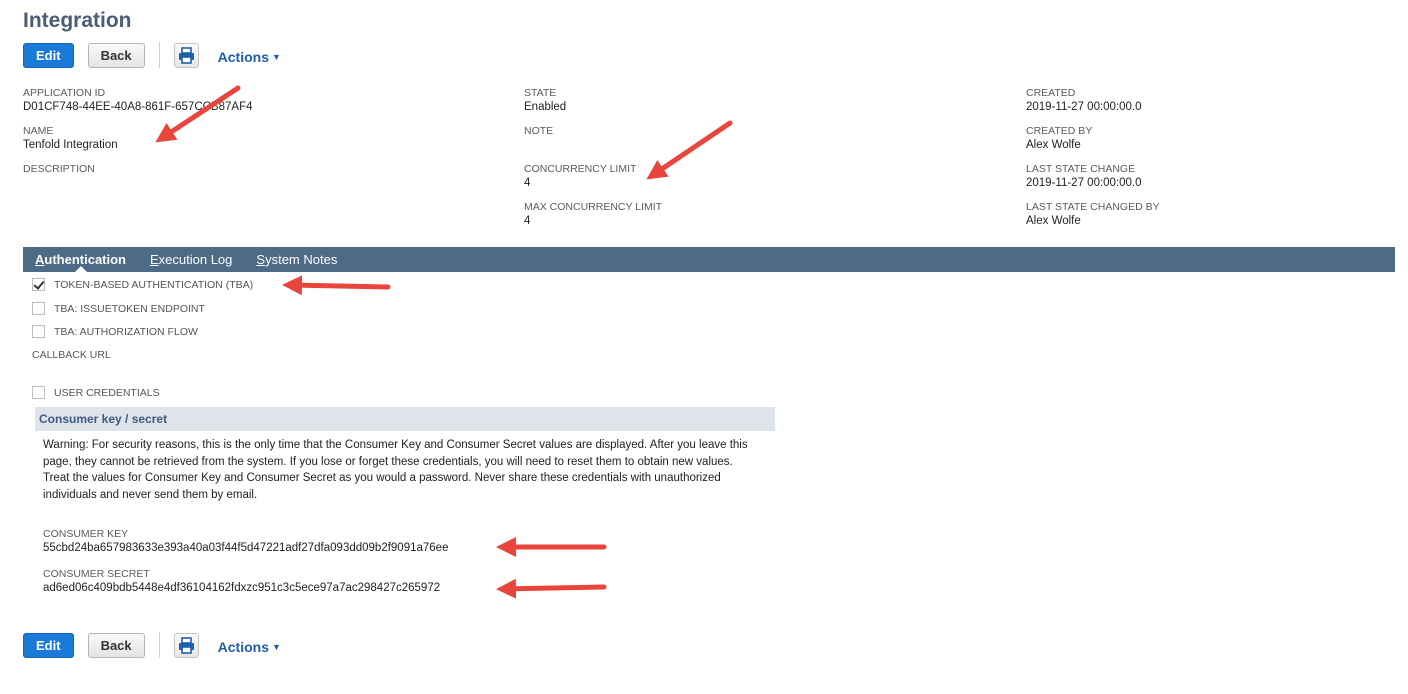 This screenshot has width=1408, height=694. Describe the element at coordinates (593, 100) in the screenshot. I see `field-state: STATE Enabled` at that location.